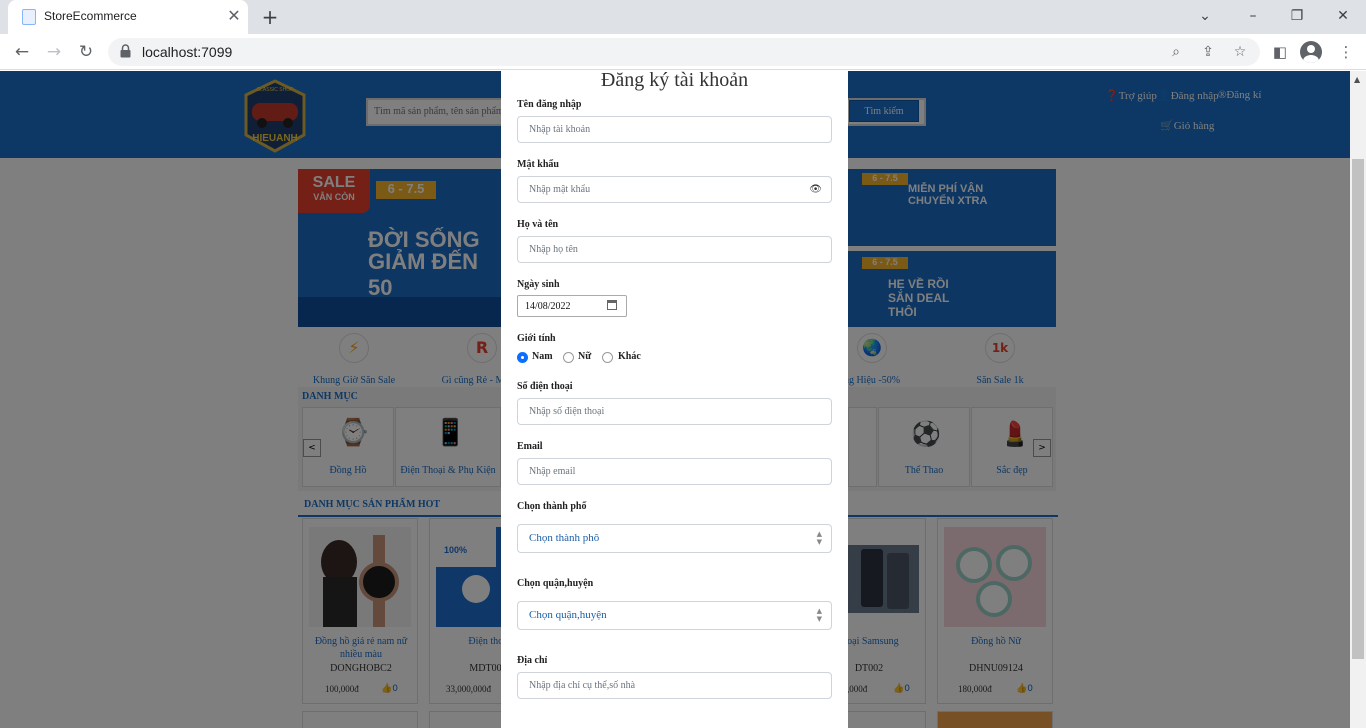 Image resolution: width=1366 pixels, height=728 pixels. Describe the element at coordinates (552, 506) in the screenshot. I see `city-label: Chọn thành phố` at that location.